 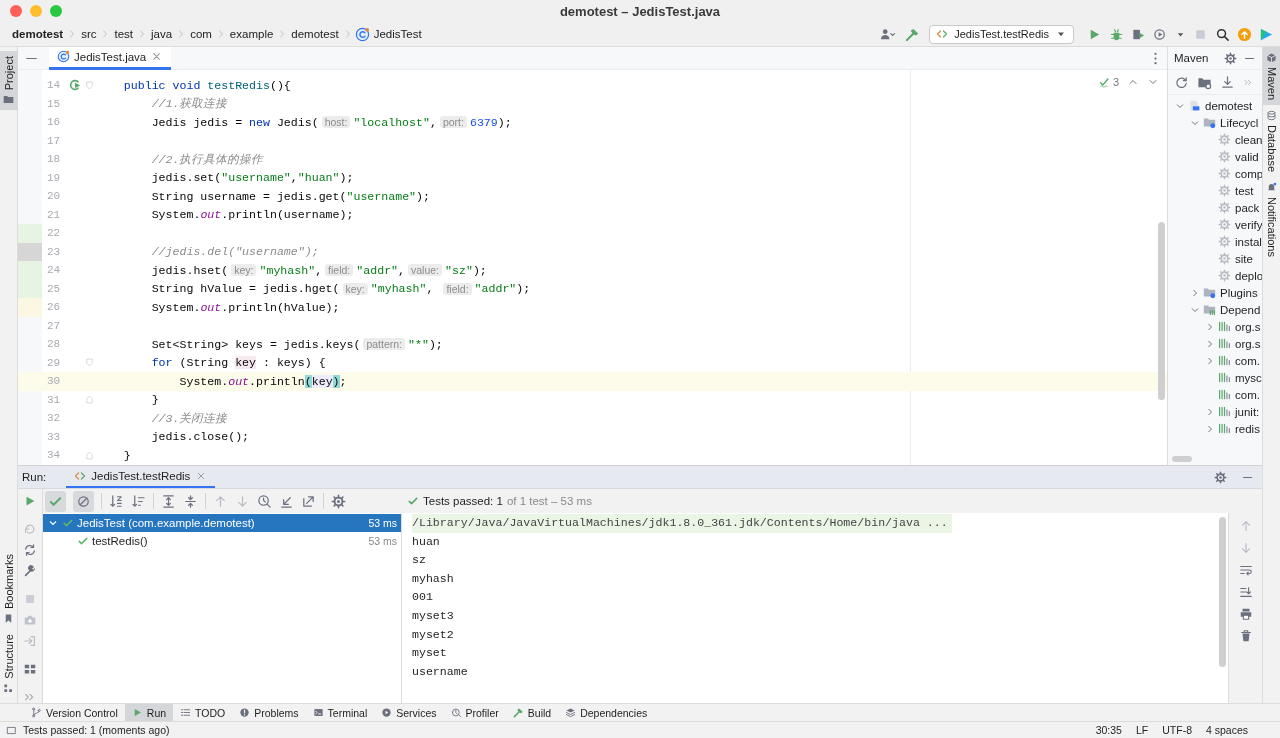 I want to click on camera-icon, so click(x=30, y=620).